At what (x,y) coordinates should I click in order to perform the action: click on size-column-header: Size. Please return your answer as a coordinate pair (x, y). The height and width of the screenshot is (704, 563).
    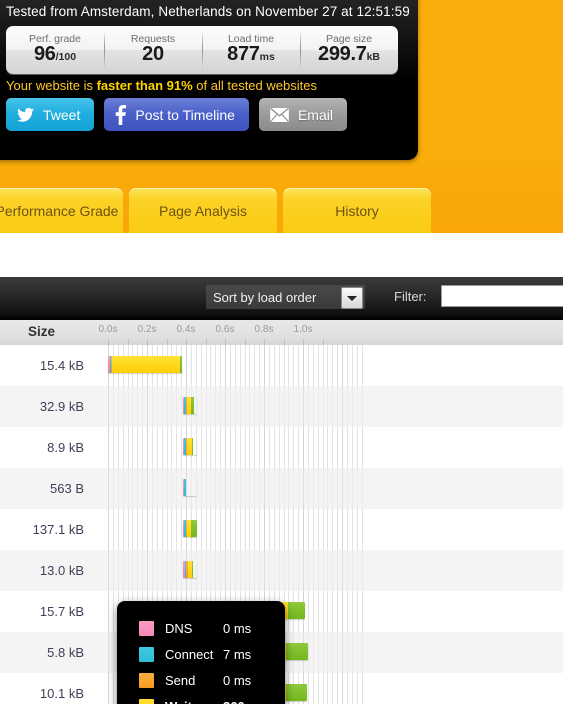
    Looking at the image, I should click on (42, 331).